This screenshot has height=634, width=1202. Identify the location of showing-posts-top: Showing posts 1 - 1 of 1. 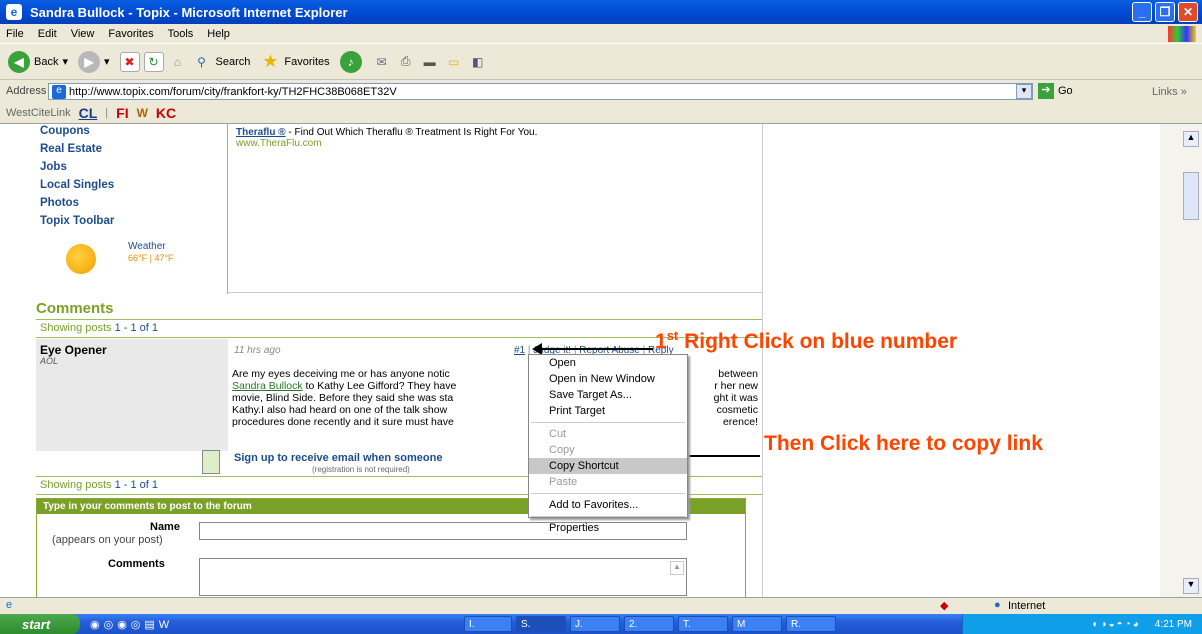
(99, 328).